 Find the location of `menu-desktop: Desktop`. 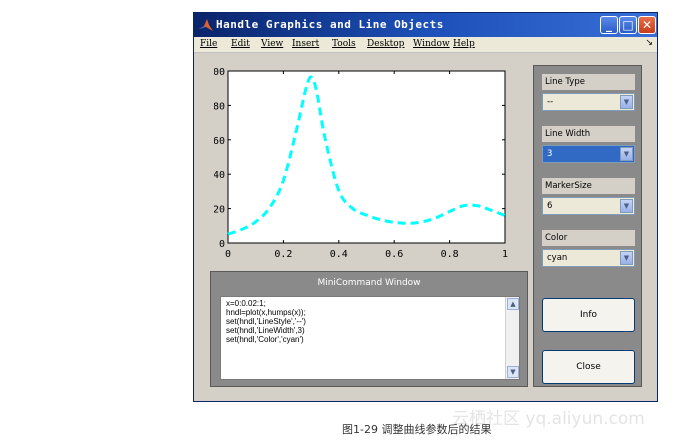

menu-desktop: Desktop is located at coordinates (385, 44).